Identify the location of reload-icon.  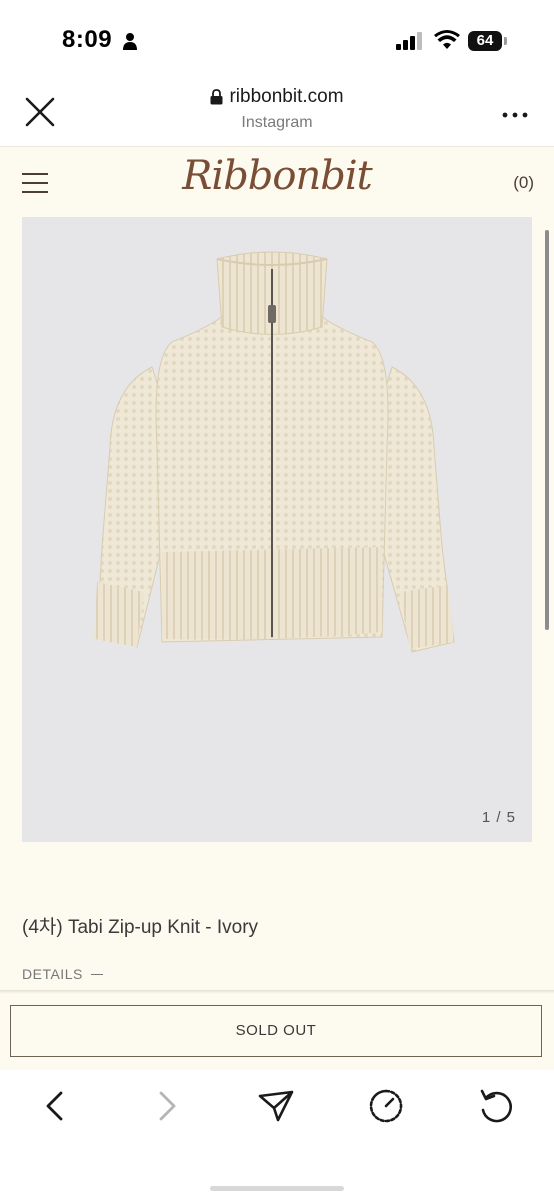
(496, 1106).